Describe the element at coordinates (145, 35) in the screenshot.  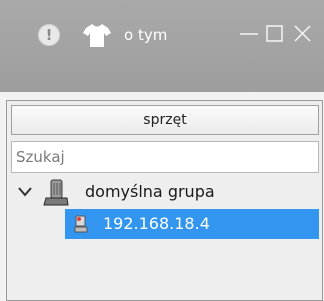
I see `about-link: o tym` at that location.